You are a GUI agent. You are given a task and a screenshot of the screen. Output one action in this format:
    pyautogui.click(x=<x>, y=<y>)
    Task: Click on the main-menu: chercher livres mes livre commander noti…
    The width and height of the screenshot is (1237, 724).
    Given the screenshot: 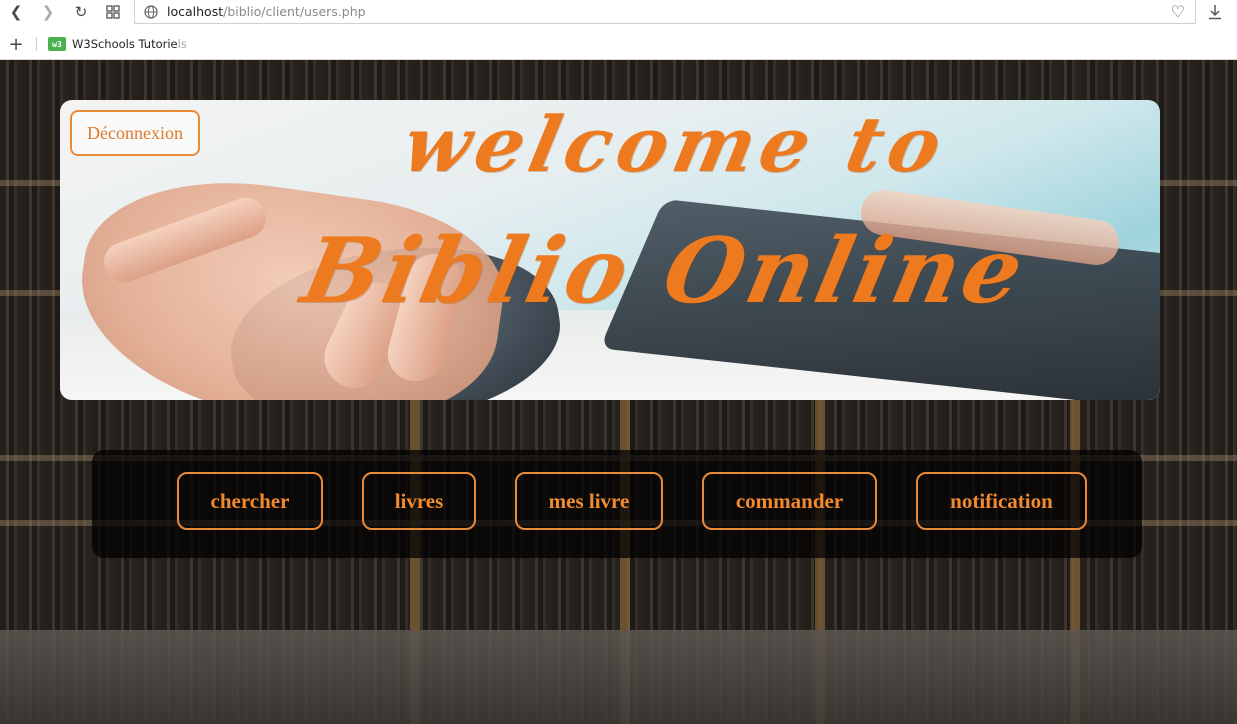 What is the action you would take?
    pyautogui.click(x=617, y=504)
    